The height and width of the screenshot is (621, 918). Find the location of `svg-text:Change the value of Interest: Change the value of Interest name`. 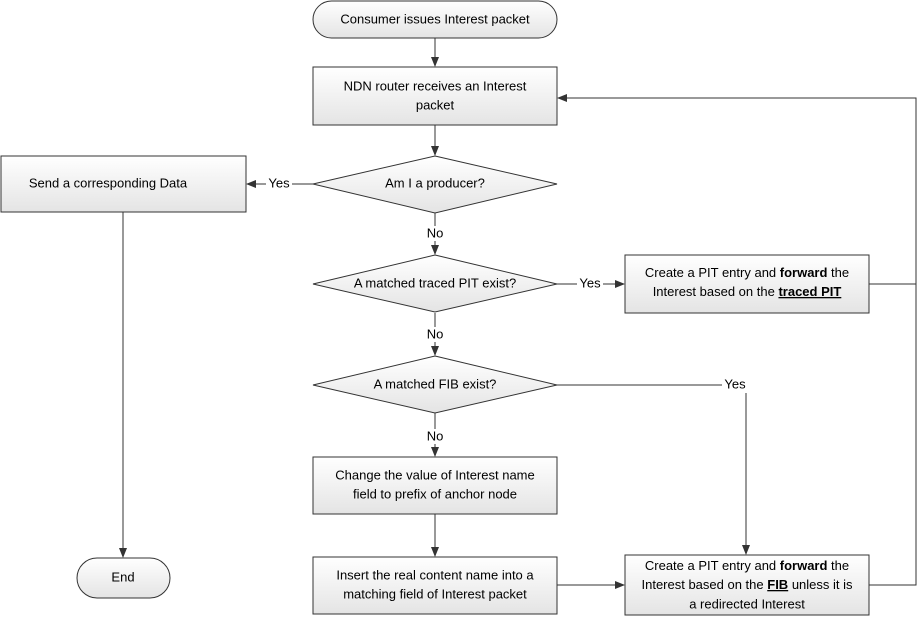

svg-text:Change the value of Interest: Change the value of Interest name is located at coordinates (434, 474).